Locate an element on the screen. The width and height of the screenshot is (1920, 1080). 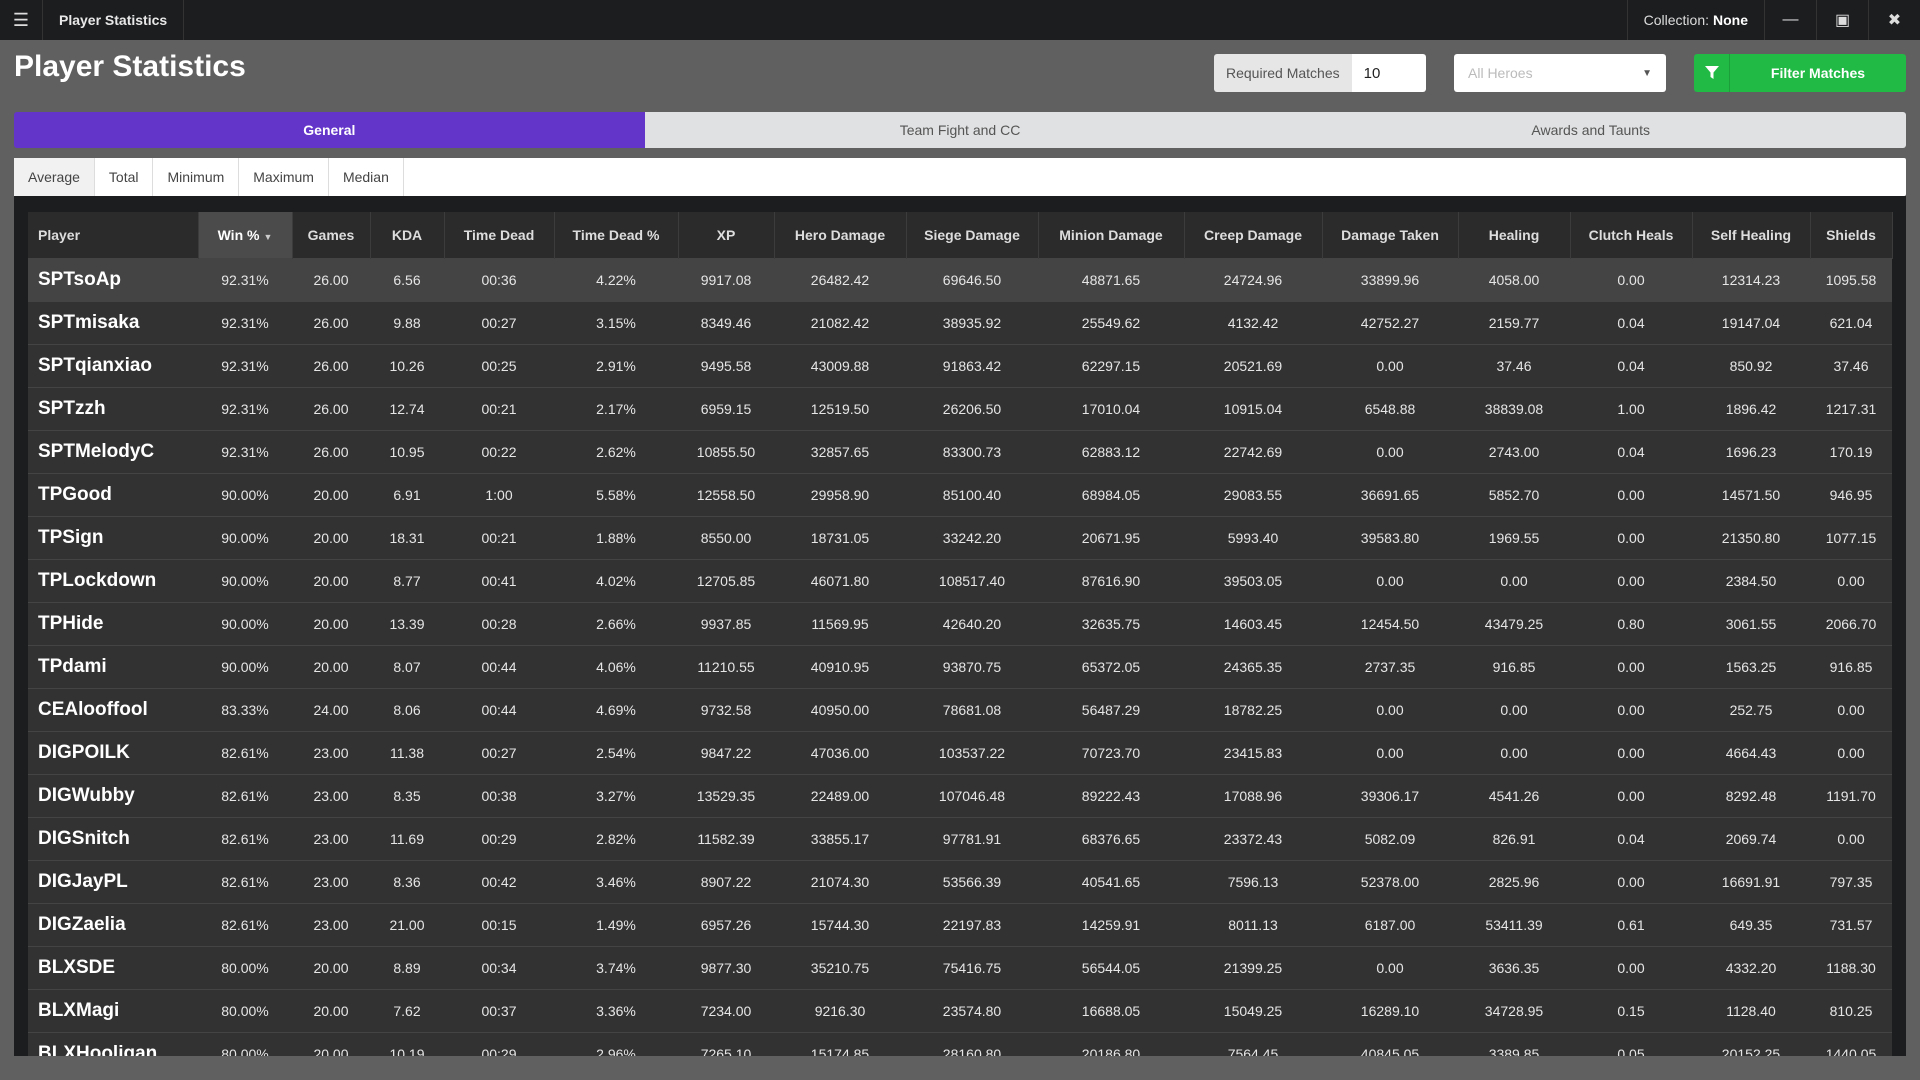
tab-general: General is located at coordinates (329, 130).